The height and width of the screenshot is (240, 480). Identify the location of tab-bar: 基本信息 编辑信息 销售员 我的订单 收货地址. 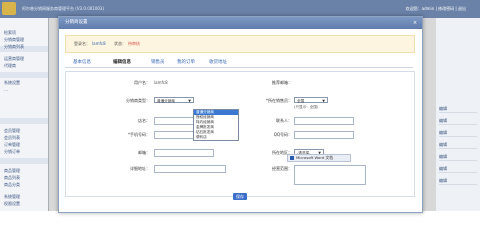
(239, 62).